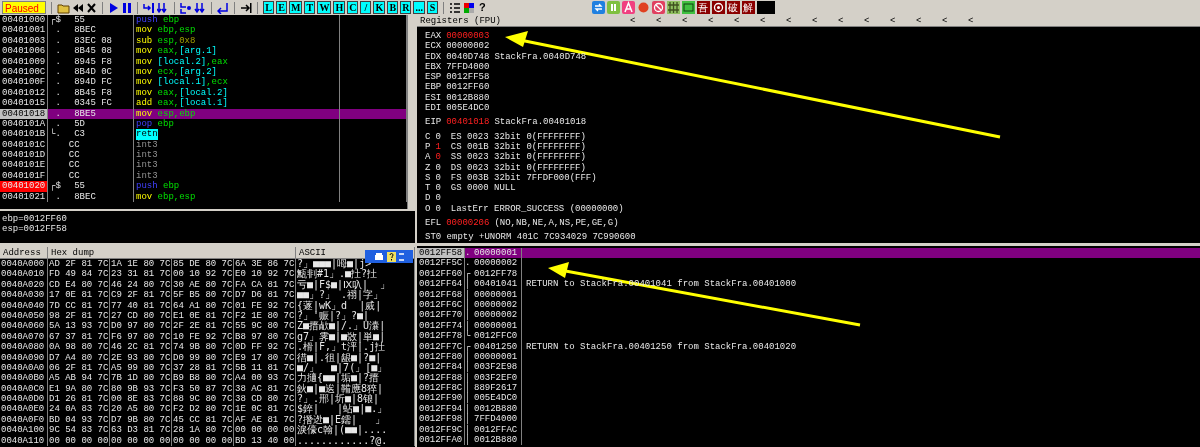 This screenshot has width=1200, height=447. Describe the element at coordinates (432, 7) in the screenshot. I see `window-button: S` at that location.